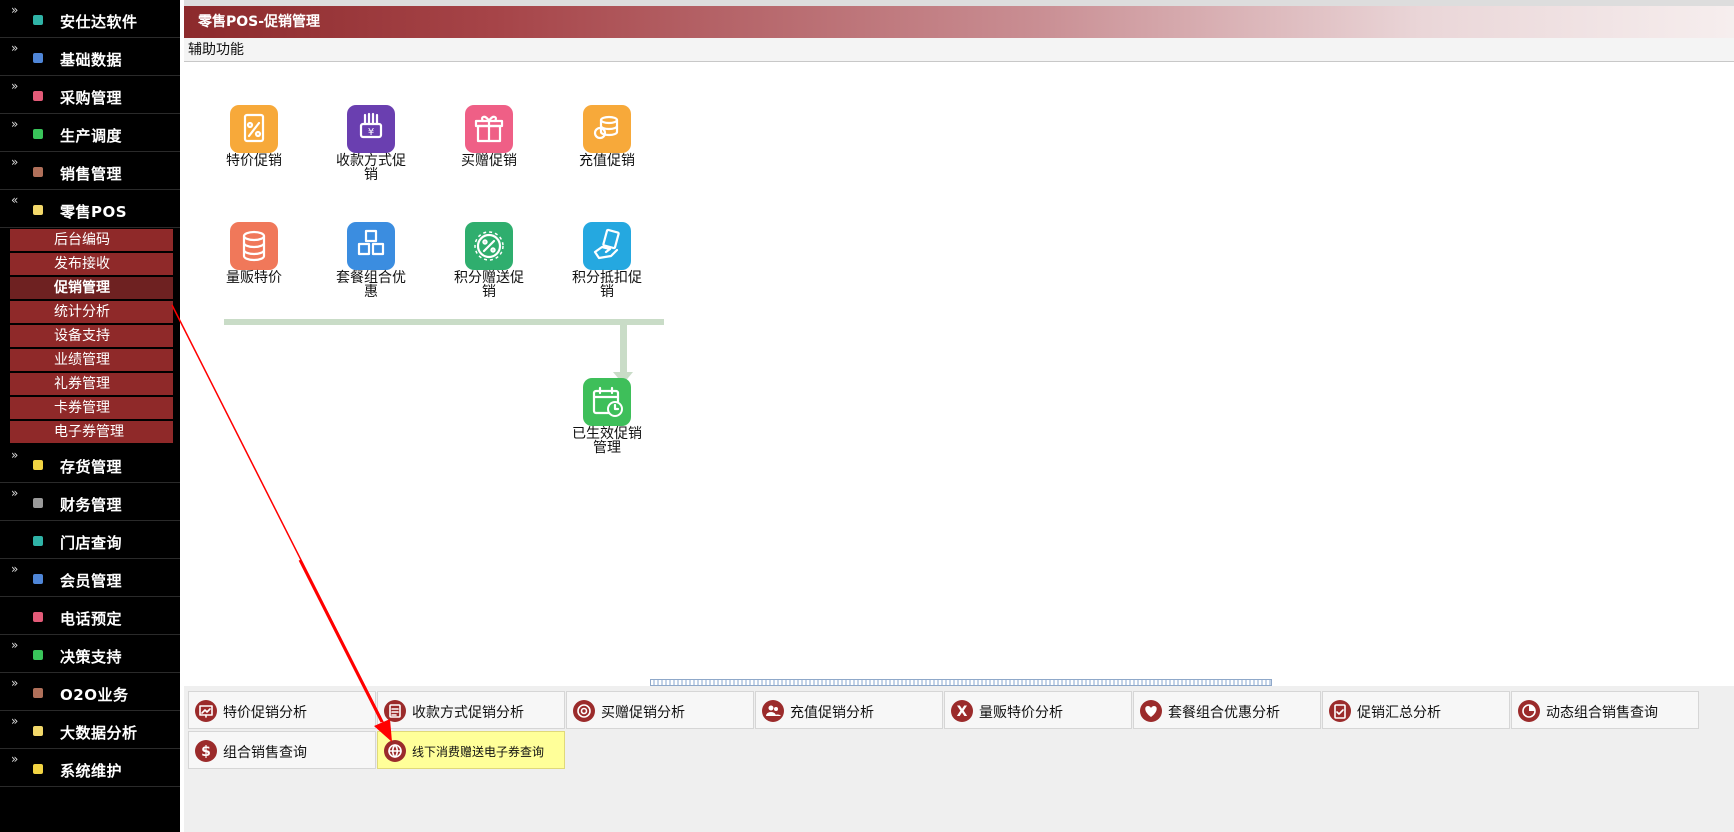 Image resolution: width=1734 pixels, height=832 pixels. I want to click on sidebar-item-items_bottom-4: 电话预定, so click(90, 616).